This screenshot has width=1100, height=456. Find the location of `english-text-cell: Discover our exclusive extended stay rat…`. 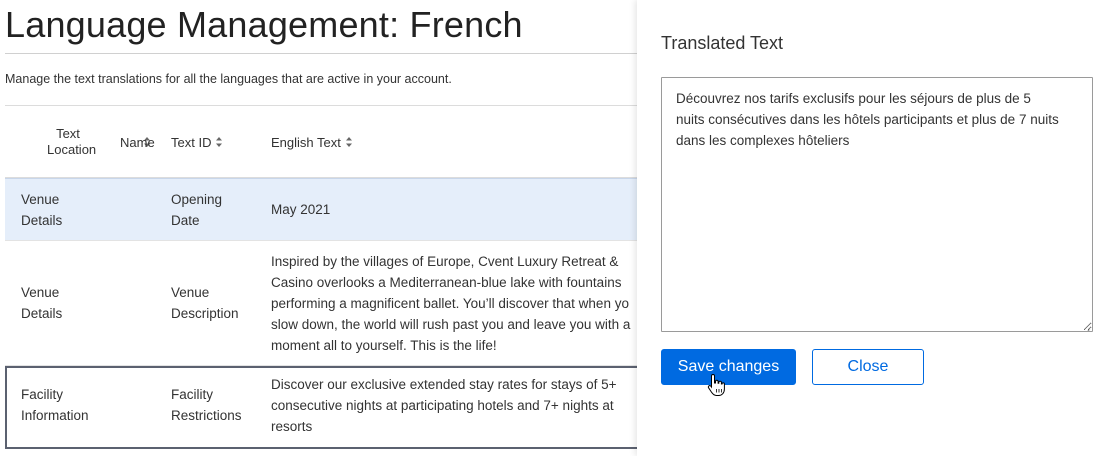

english-text-cell: Discover our exclusive extended stay rat… is located at coordinates (444, 405).